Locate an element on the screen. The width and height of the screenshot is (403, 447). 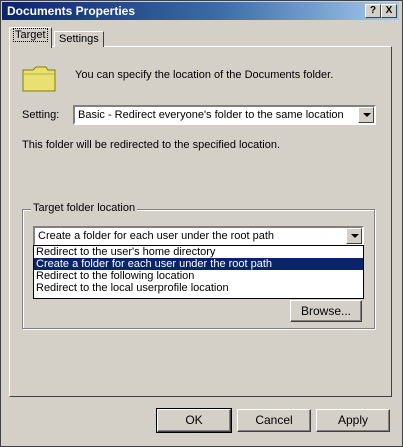
cancel-button: Cancel is located at coordinates (274, 420).